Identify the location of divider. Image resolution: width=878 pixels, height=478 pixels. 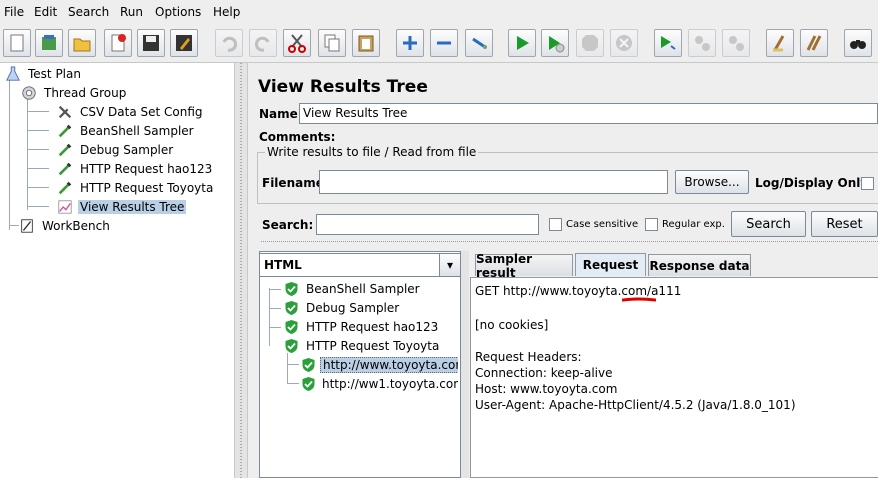
(569, 242).